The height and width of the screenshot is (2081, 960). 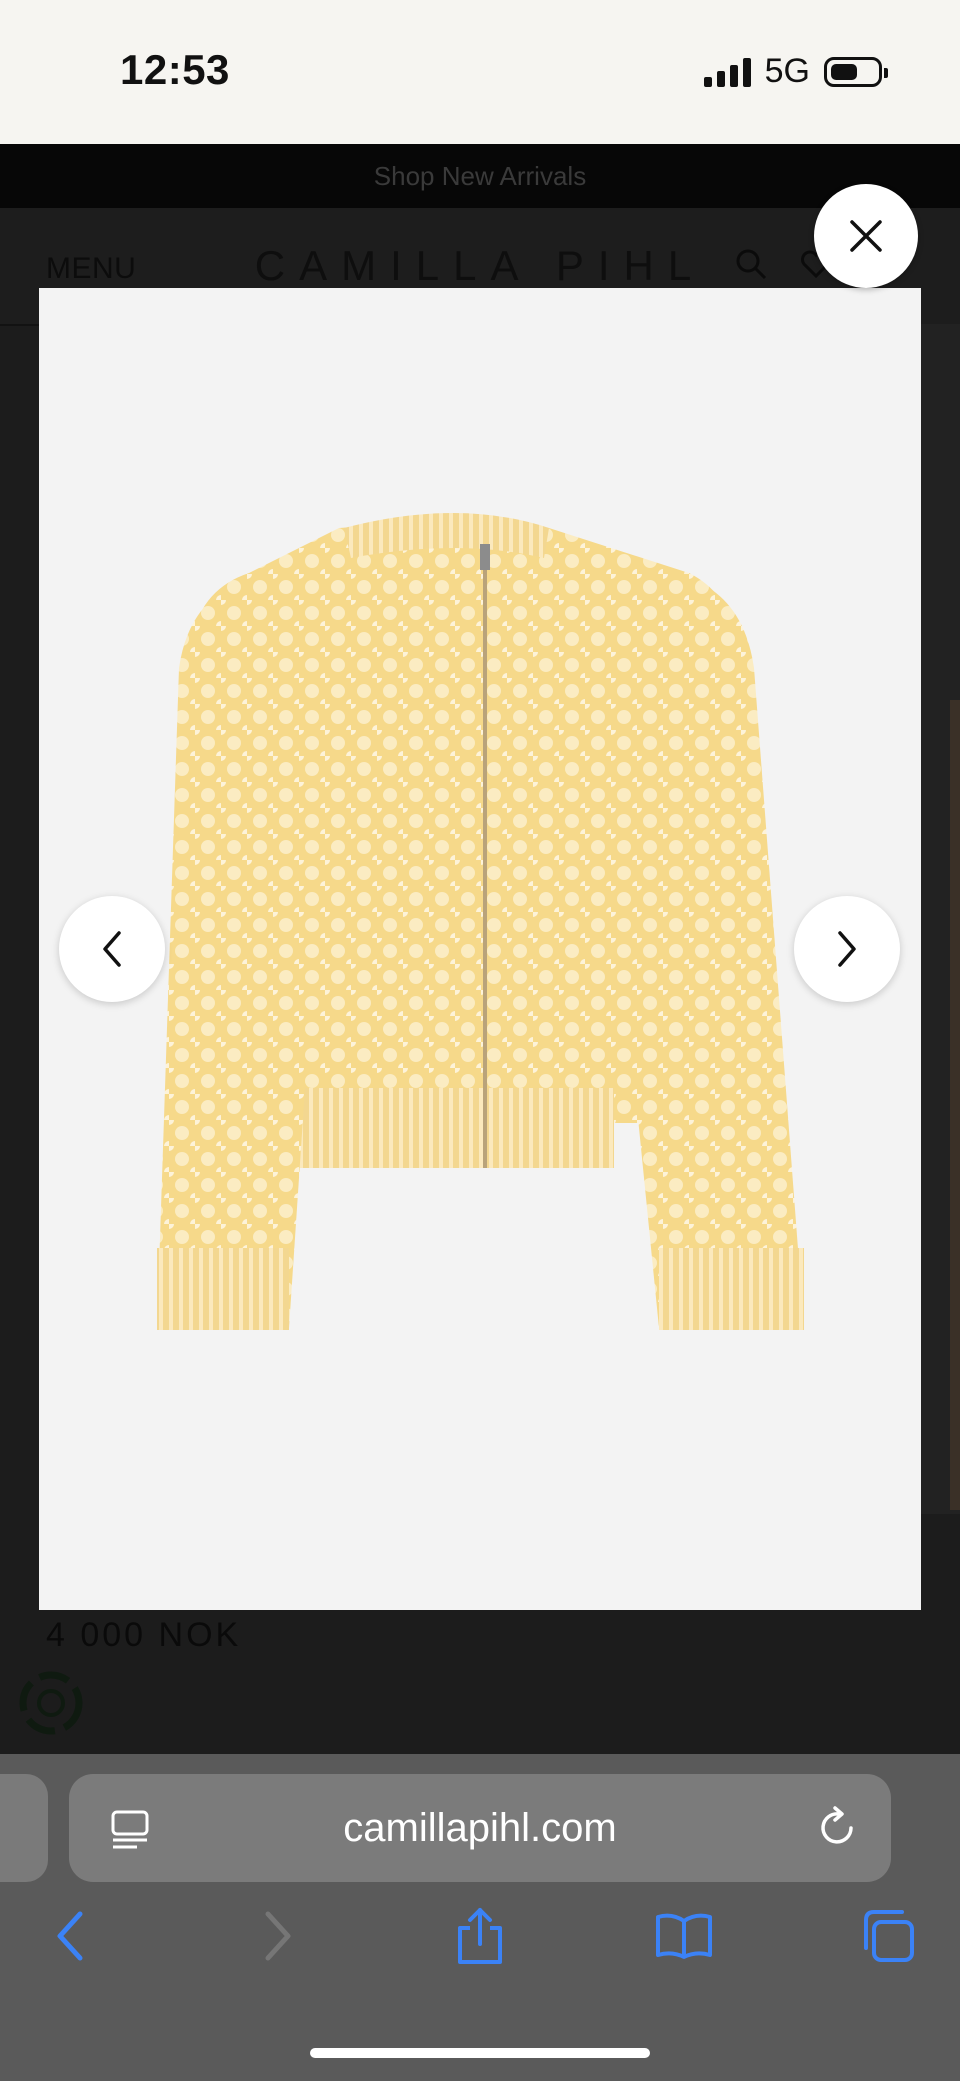 I want to click on share-button, so click(x=480, y=1936).